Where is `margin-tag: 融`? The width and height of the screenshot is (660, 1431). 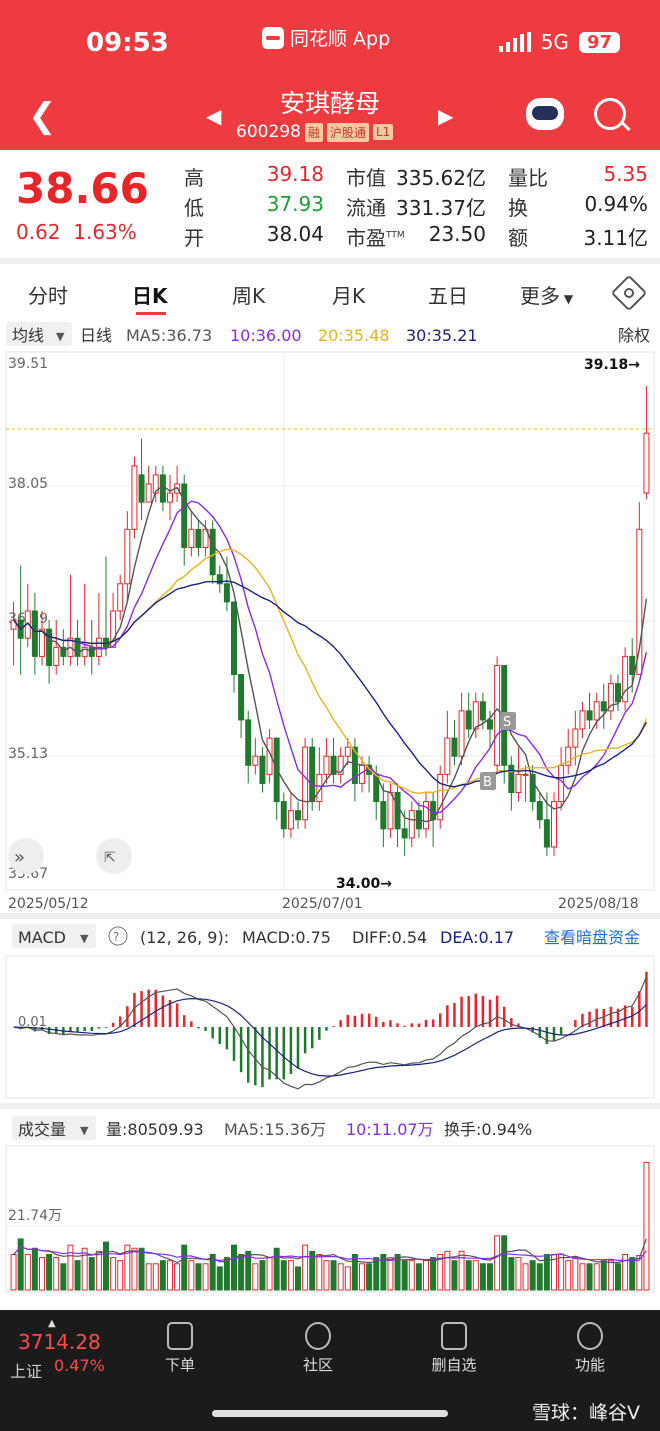 margin-tag: 融 is located at coordinates (313, 132).